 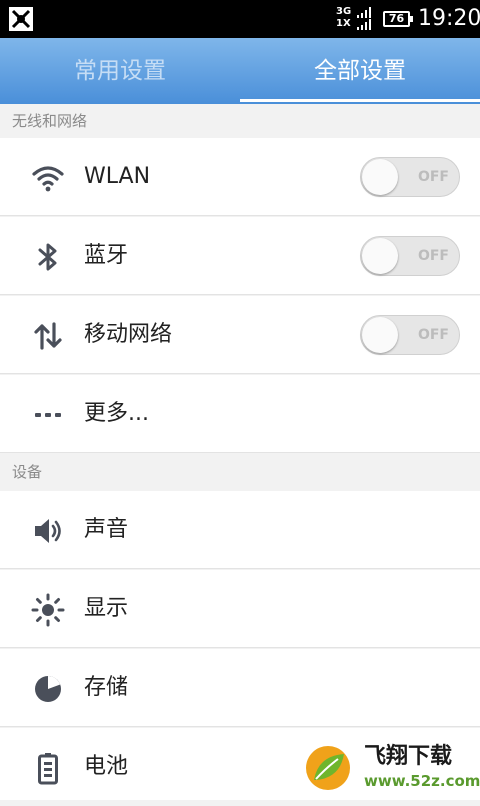 What do you see at coordinates (240, 121) in the screenshot?
I see `section-header-wireless: 无线和网络` at bounding box center [240, 121].